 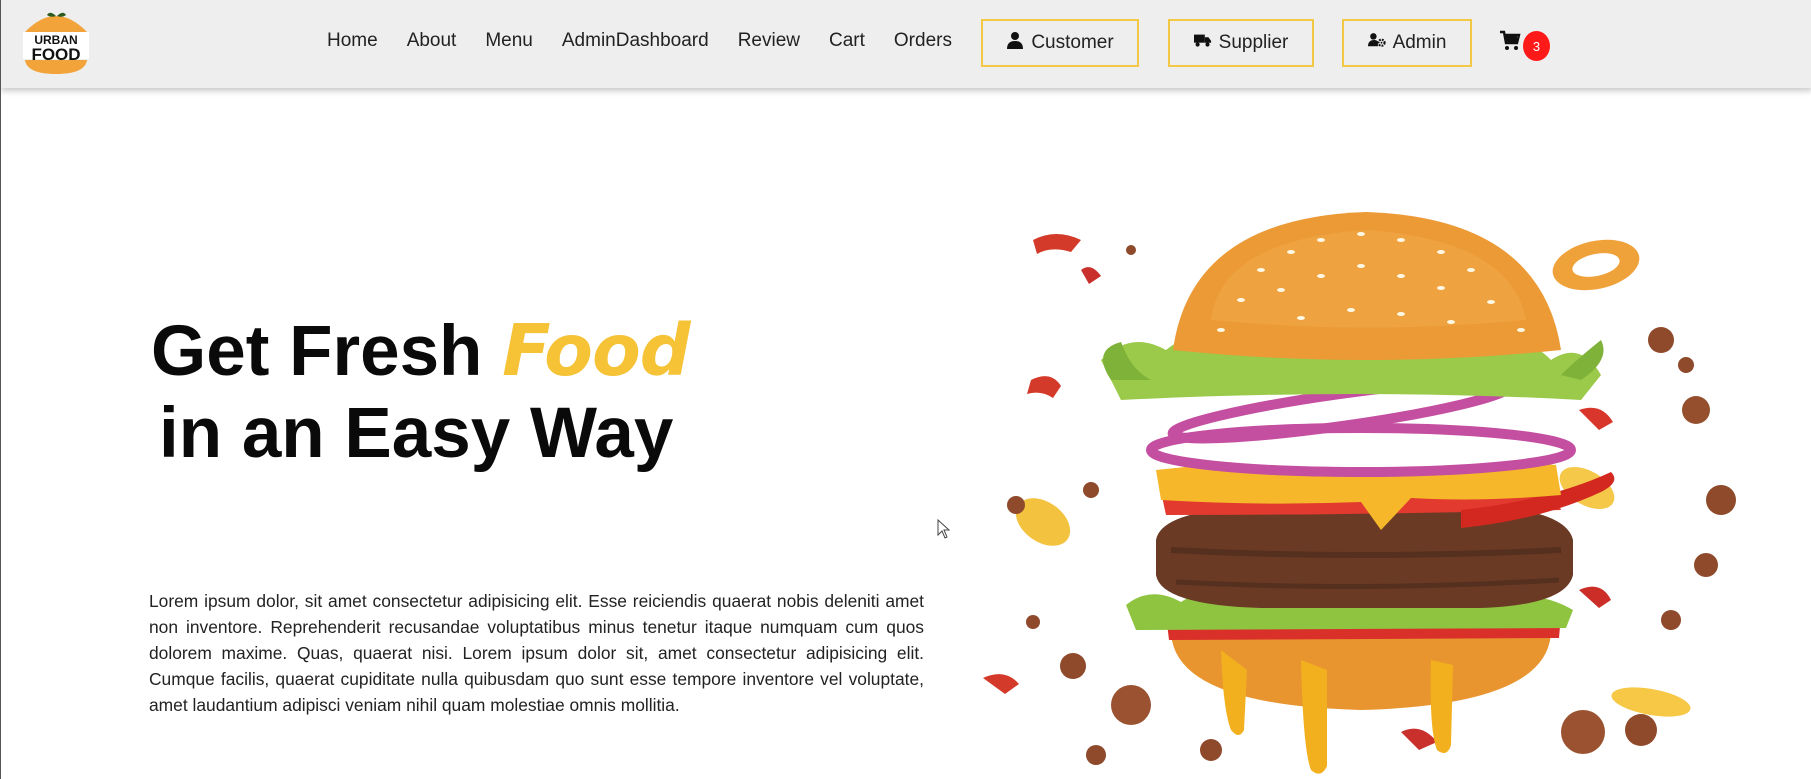 What do you see at coordinates (1536, 46) in the screenshot?
I see `cart-count-badge: 3` at bounding box center [1536, 46].